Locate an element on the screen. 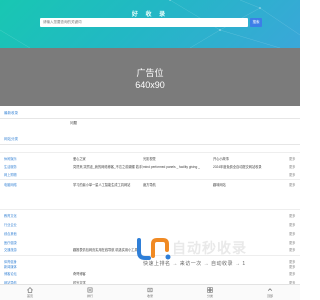  tab-ranking: 排行 is located at coordinates (90, 293).